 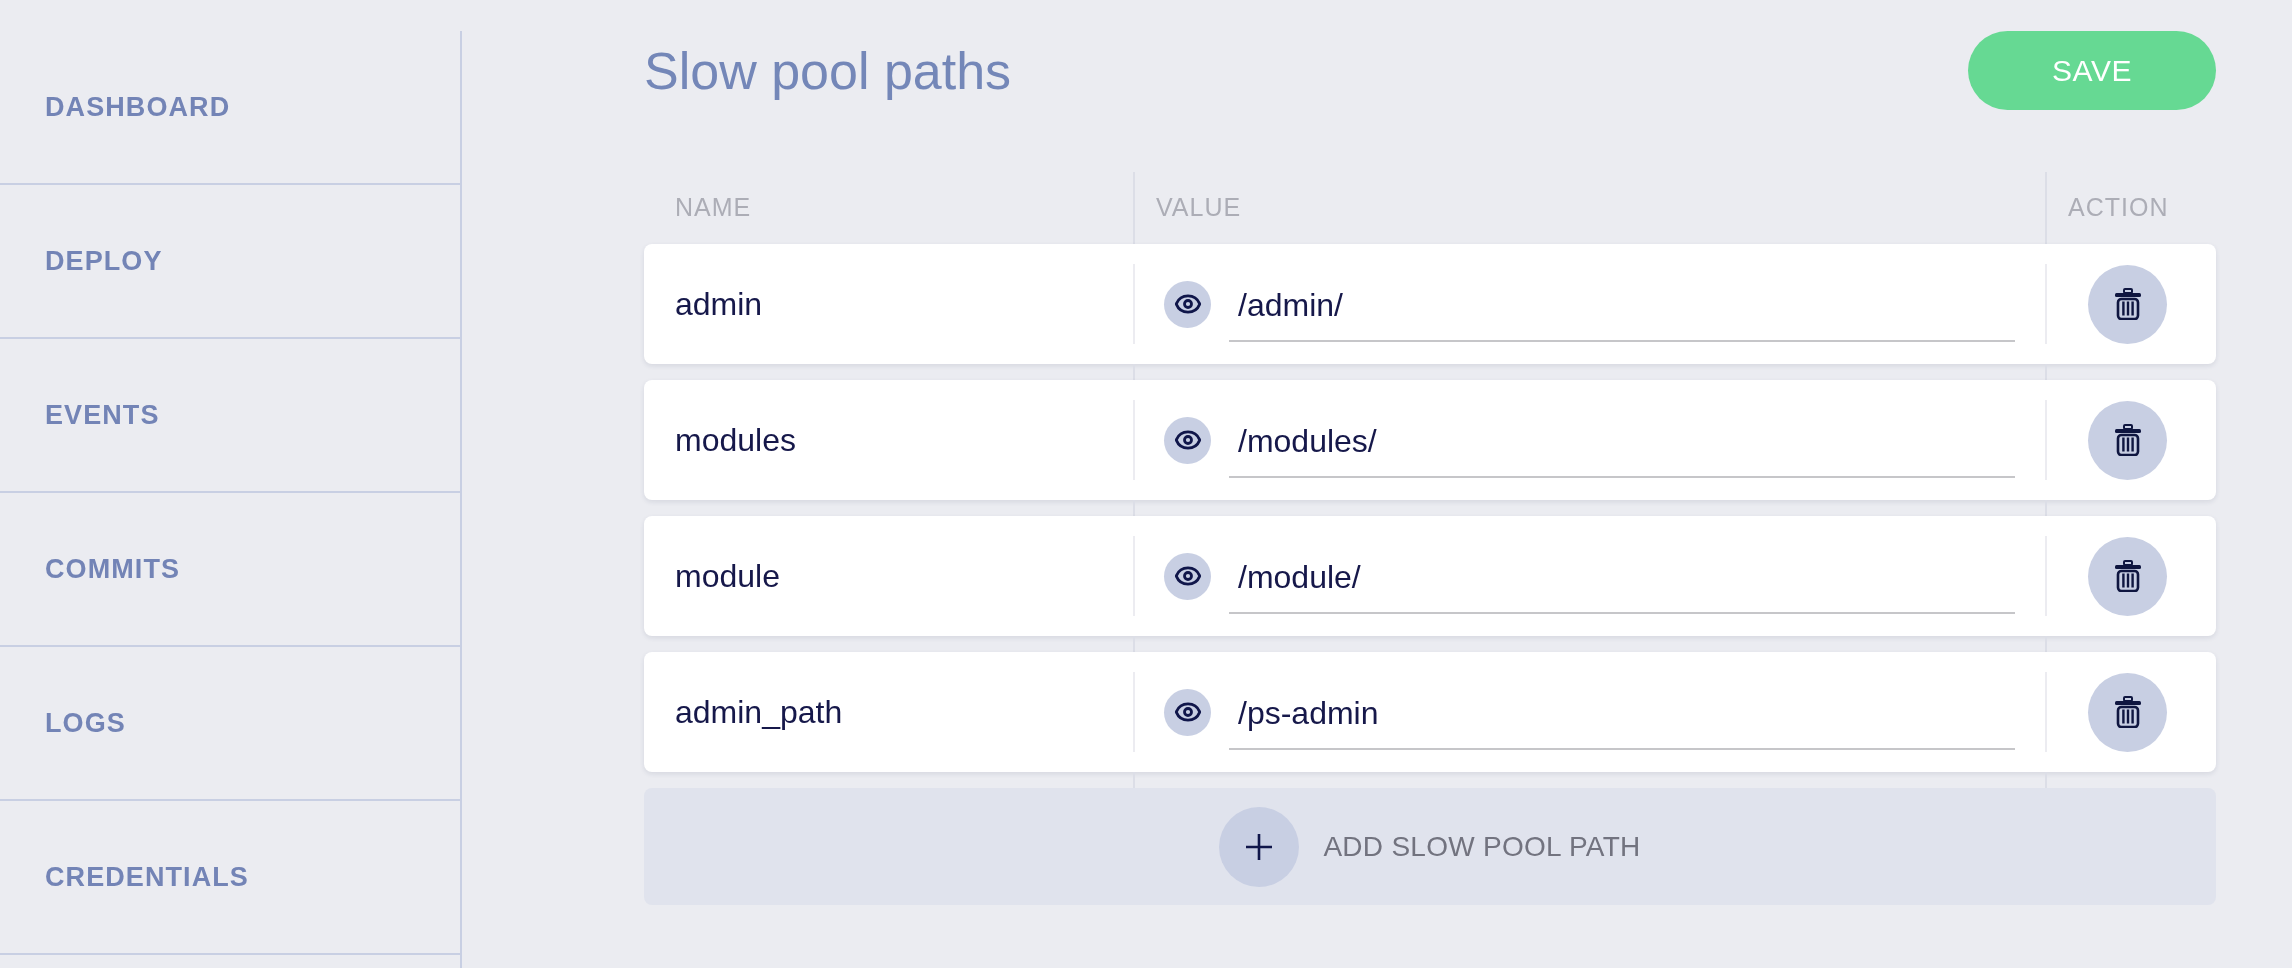 I want to click on column-header: NAME, so click(x=713, y=208).